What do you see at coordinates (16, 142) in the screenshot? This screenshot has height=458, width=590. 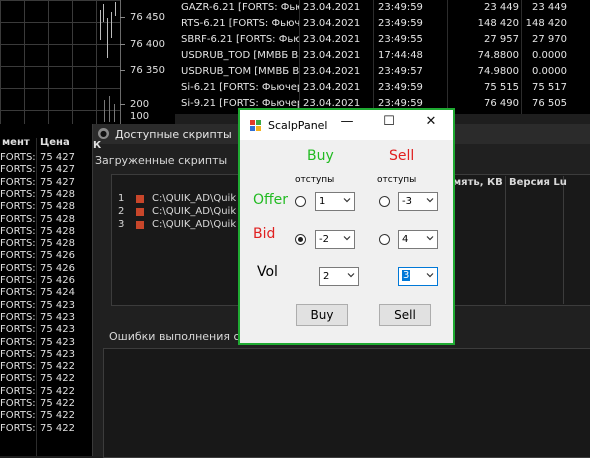 I see `header-instrument: мент` at bounding box center [16, 142].